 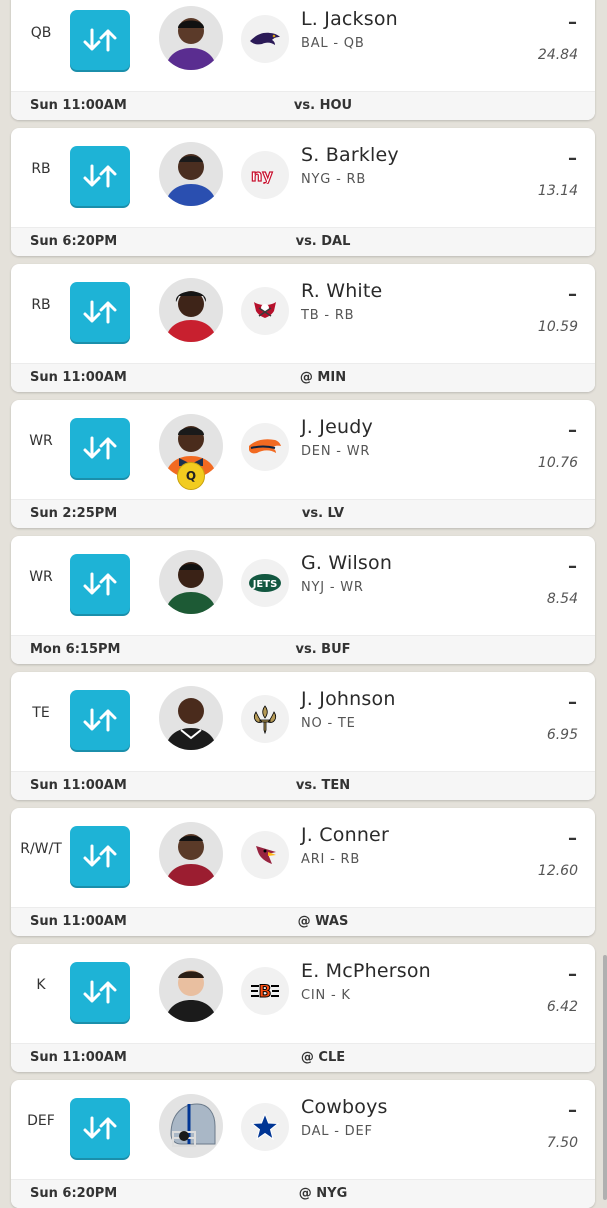 I want to click on game-info-bar: Sun 11:00AM vs. TEN, so click(x=303, y=785).